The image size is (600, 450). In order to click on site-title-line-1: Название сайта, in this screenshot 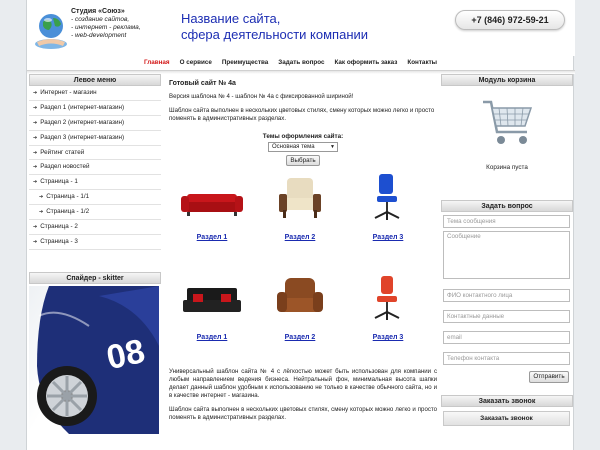, I will do `click(231, 18)`.